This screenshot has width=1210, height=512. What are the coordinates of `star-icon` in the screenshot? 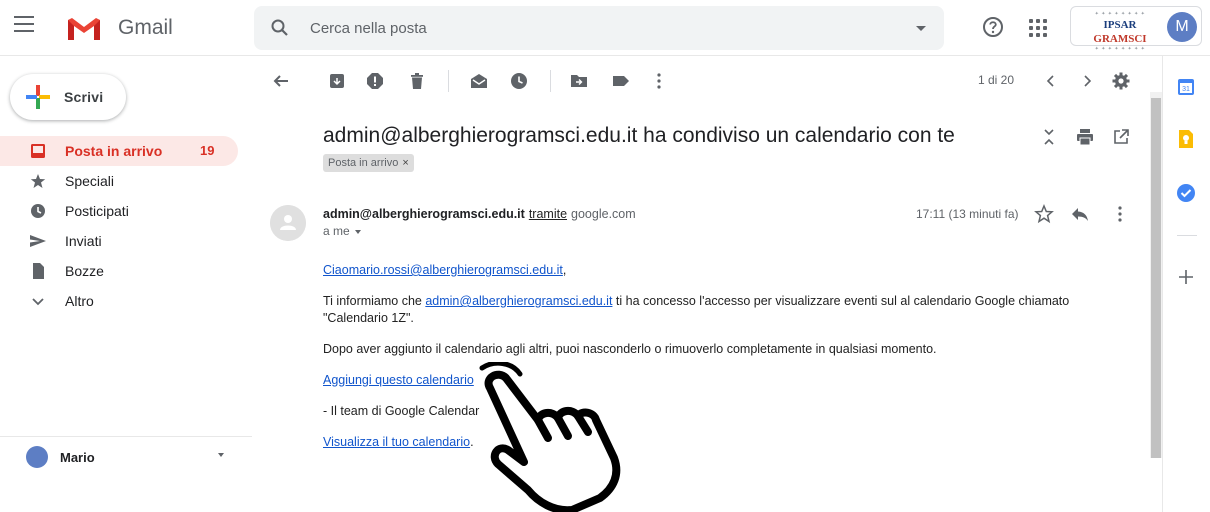 It's located at (38, 181).